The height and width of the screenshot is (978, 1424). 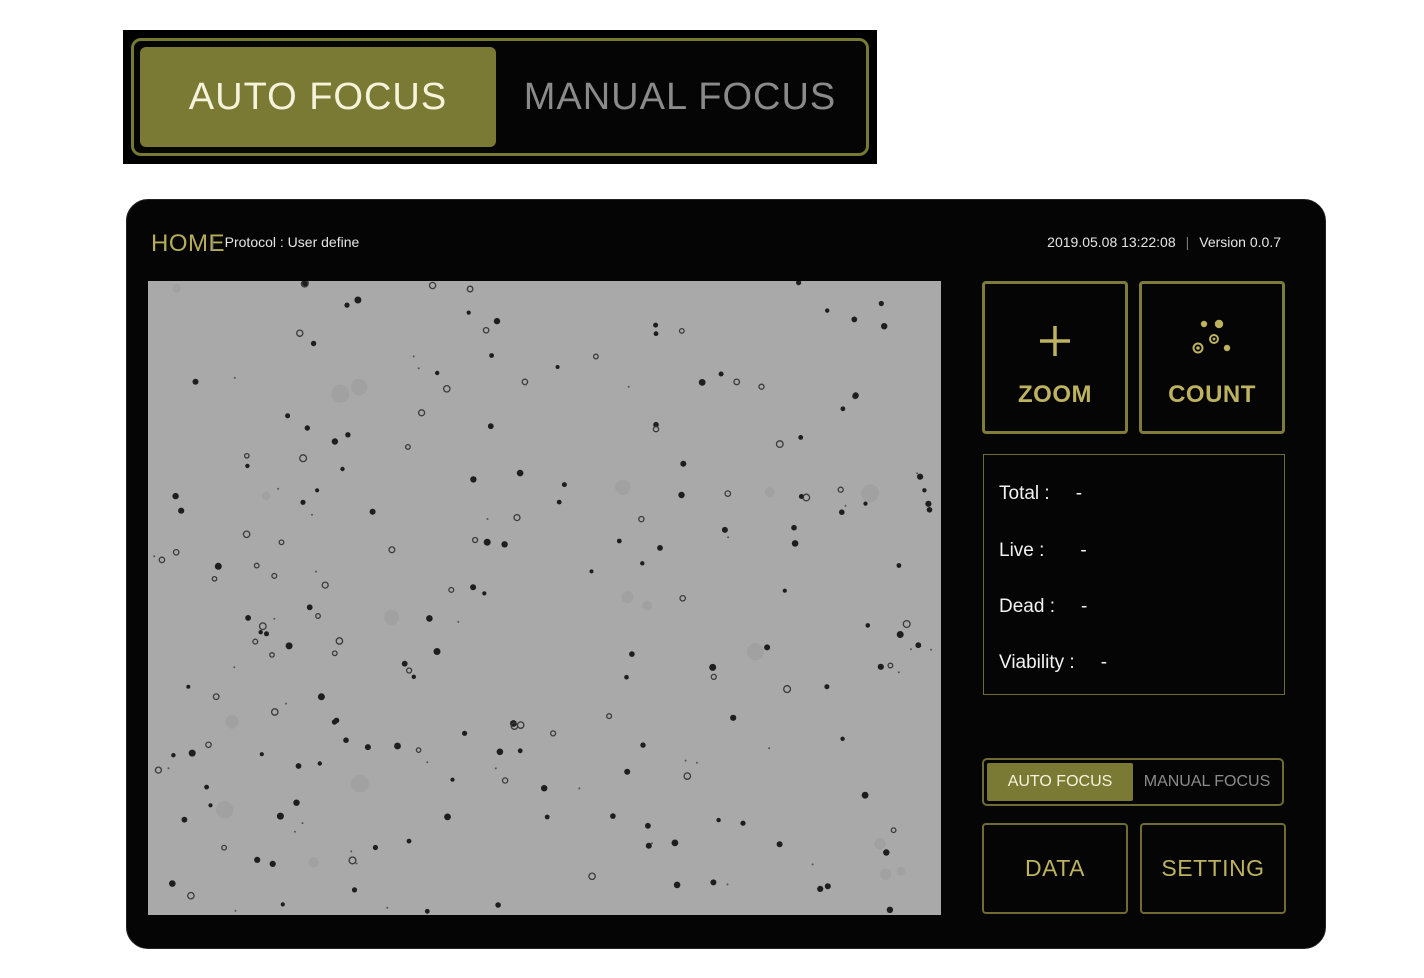 I want to click on manual-focus-option-large: MANUAL FOCUS, so click(x=680, y=97).